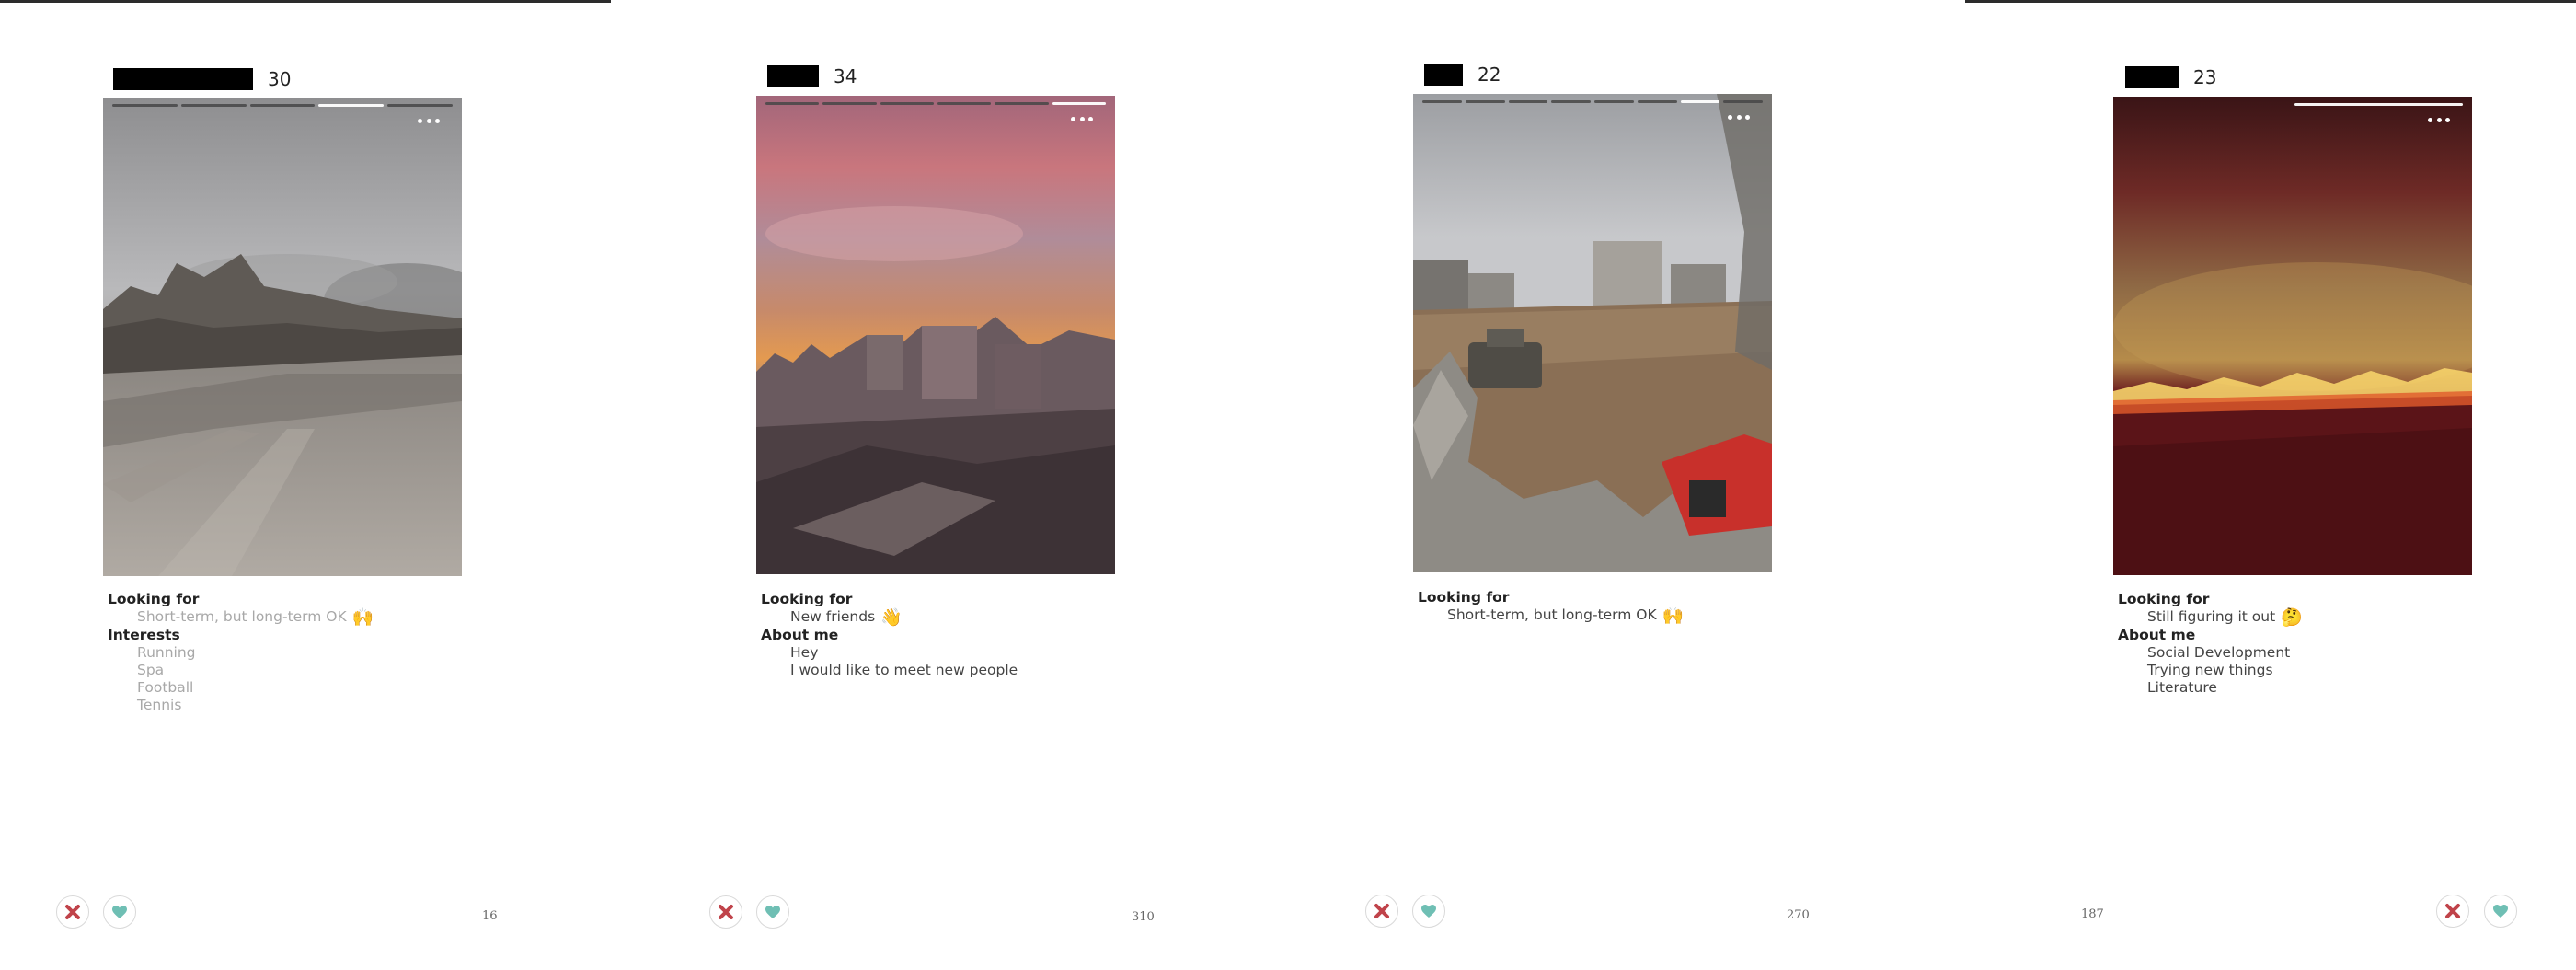 This screenshot has width=2576, height=970. I want to click on section-value: New friends 👋, so click(846, 617).